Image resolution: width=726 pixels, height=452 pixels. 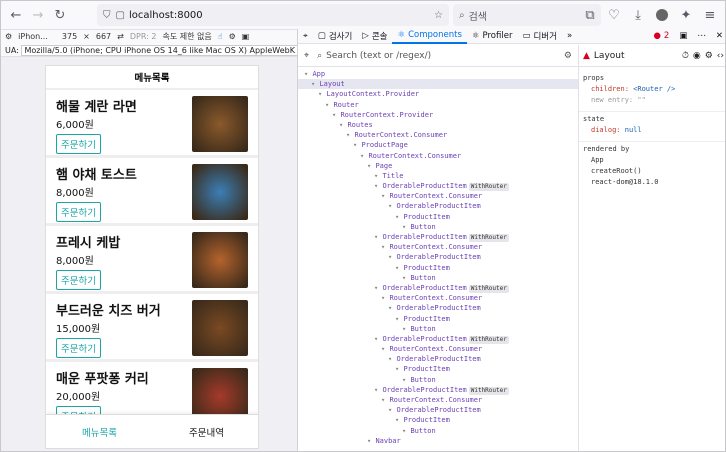 What do you see at coordinates (438, 15) in the screenshot?
I see `bookmark-star-icon: ☆` at bounding box center [438, 15].